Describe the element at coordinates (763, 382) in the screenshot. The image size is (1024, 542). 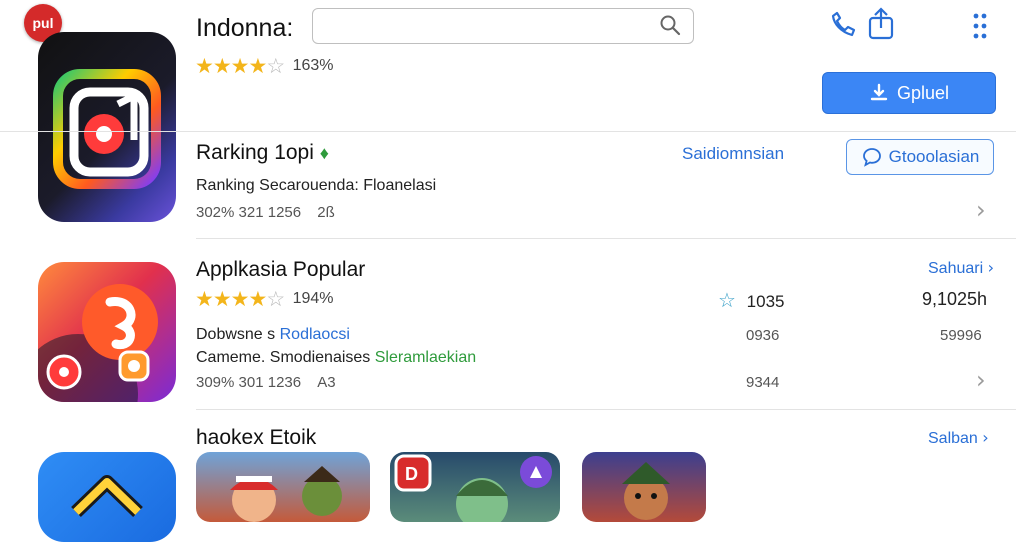
I see `popular-meta-right: 9344` at that location.